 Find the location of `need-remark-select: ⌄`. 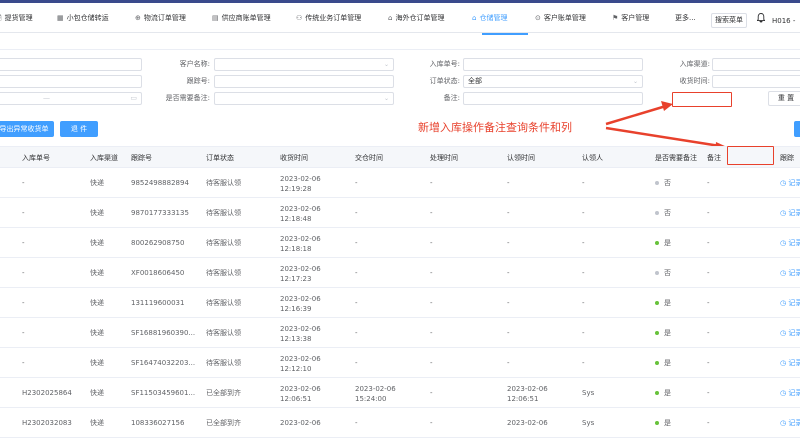

need-remark-select: ⌄ is located at coordinates (304, 98).